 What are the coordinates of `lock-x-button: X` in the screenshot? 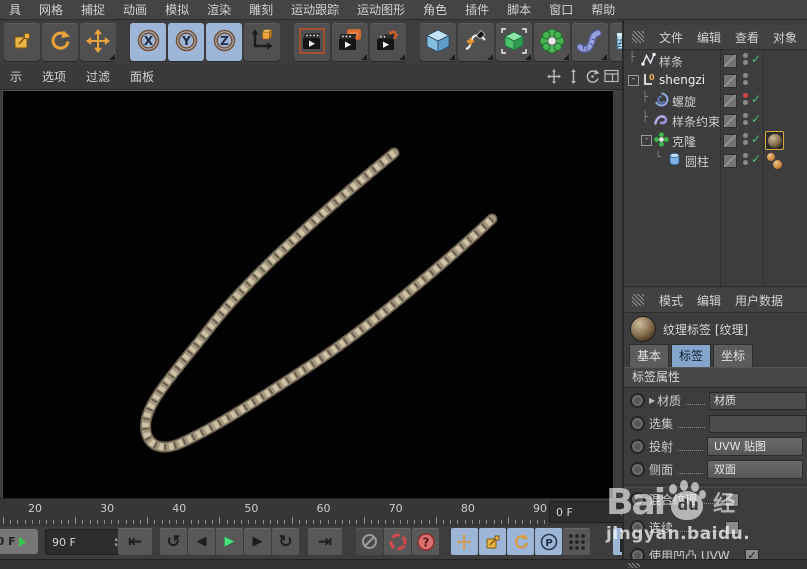 It's located at (148, 42).